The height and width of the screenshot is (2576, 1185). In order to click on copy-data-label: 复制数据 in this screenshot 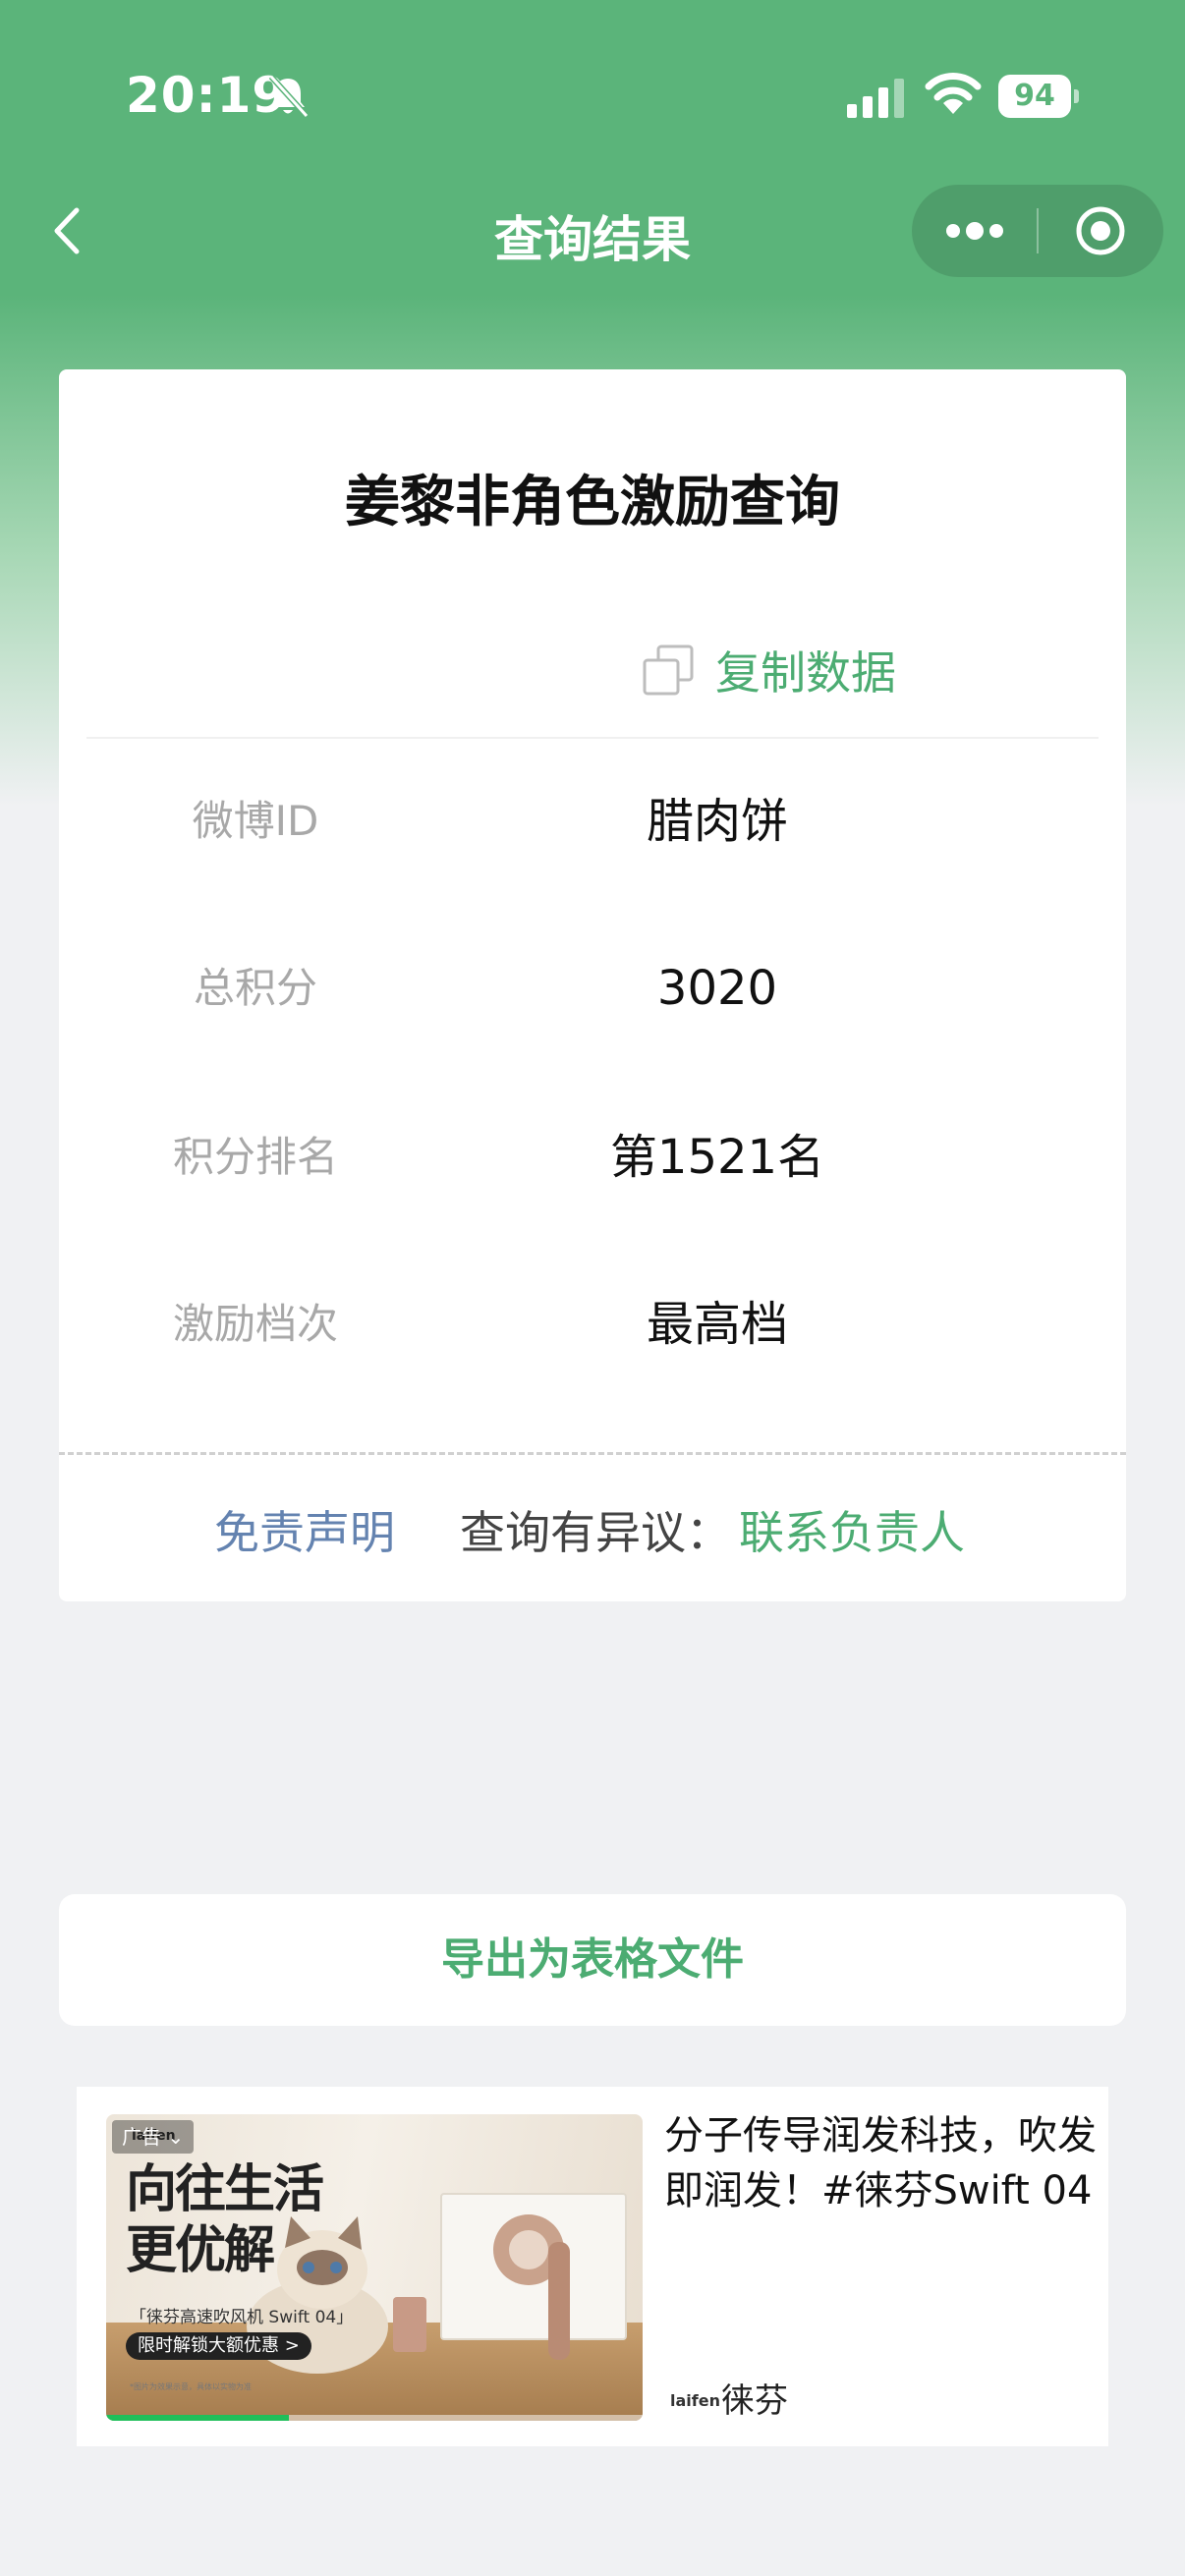, I will do `click(806, 673)`.